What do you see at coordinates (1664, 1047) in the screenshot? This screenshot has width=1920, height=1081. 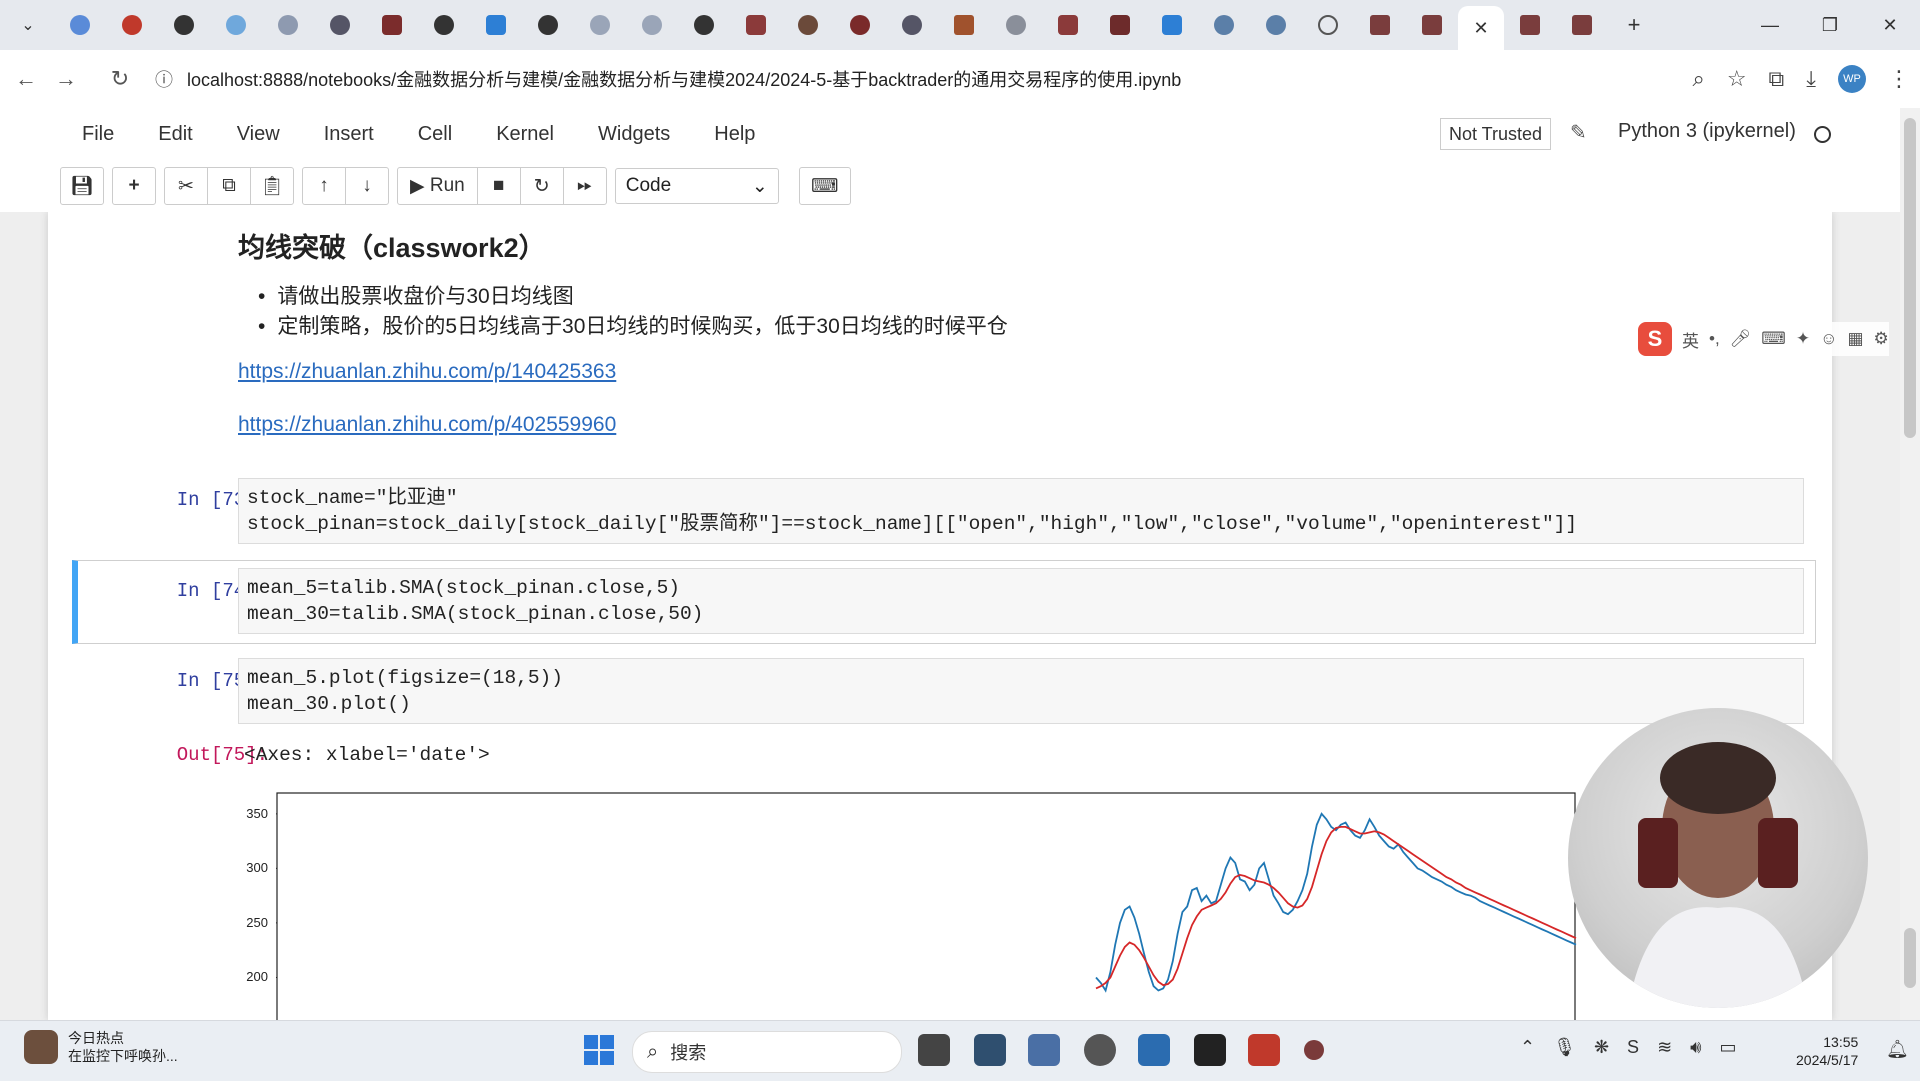 I see `wifi-icon: ≋` at bounding box center [1664, 1047].